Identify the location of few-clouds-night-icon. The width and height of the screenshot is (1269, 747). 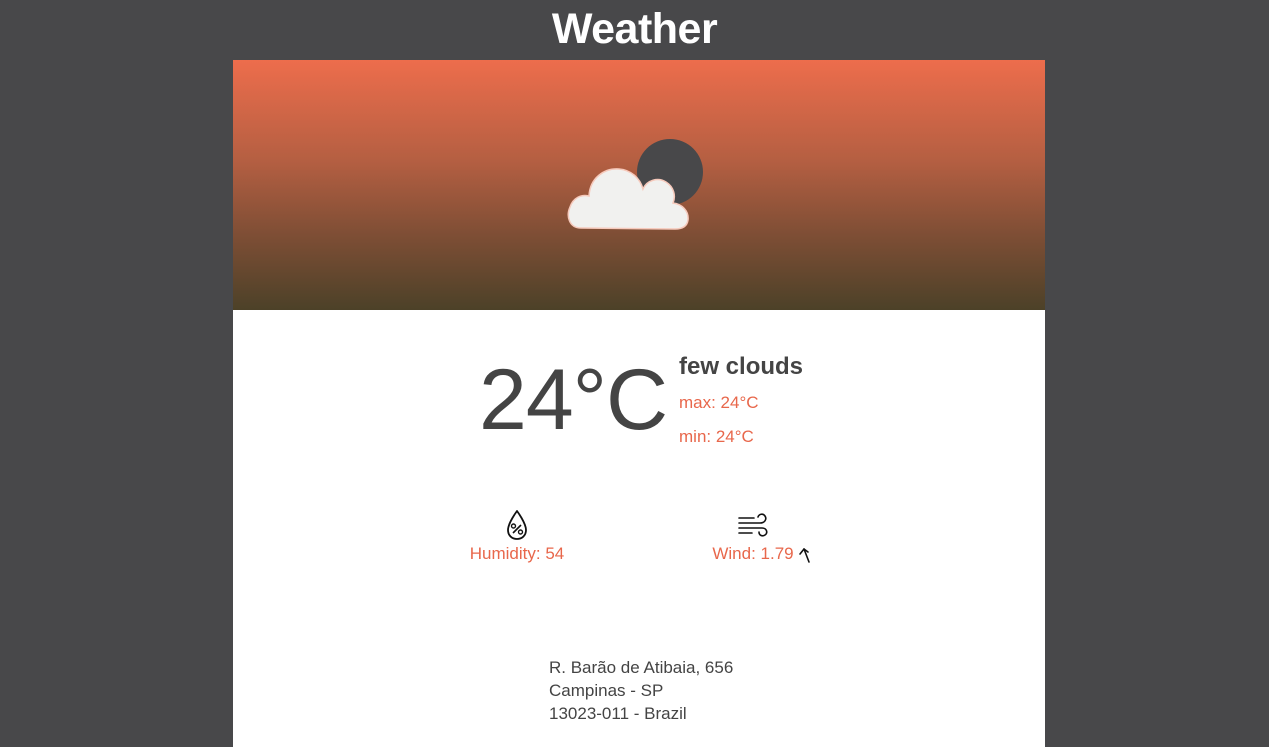
(635, 184).